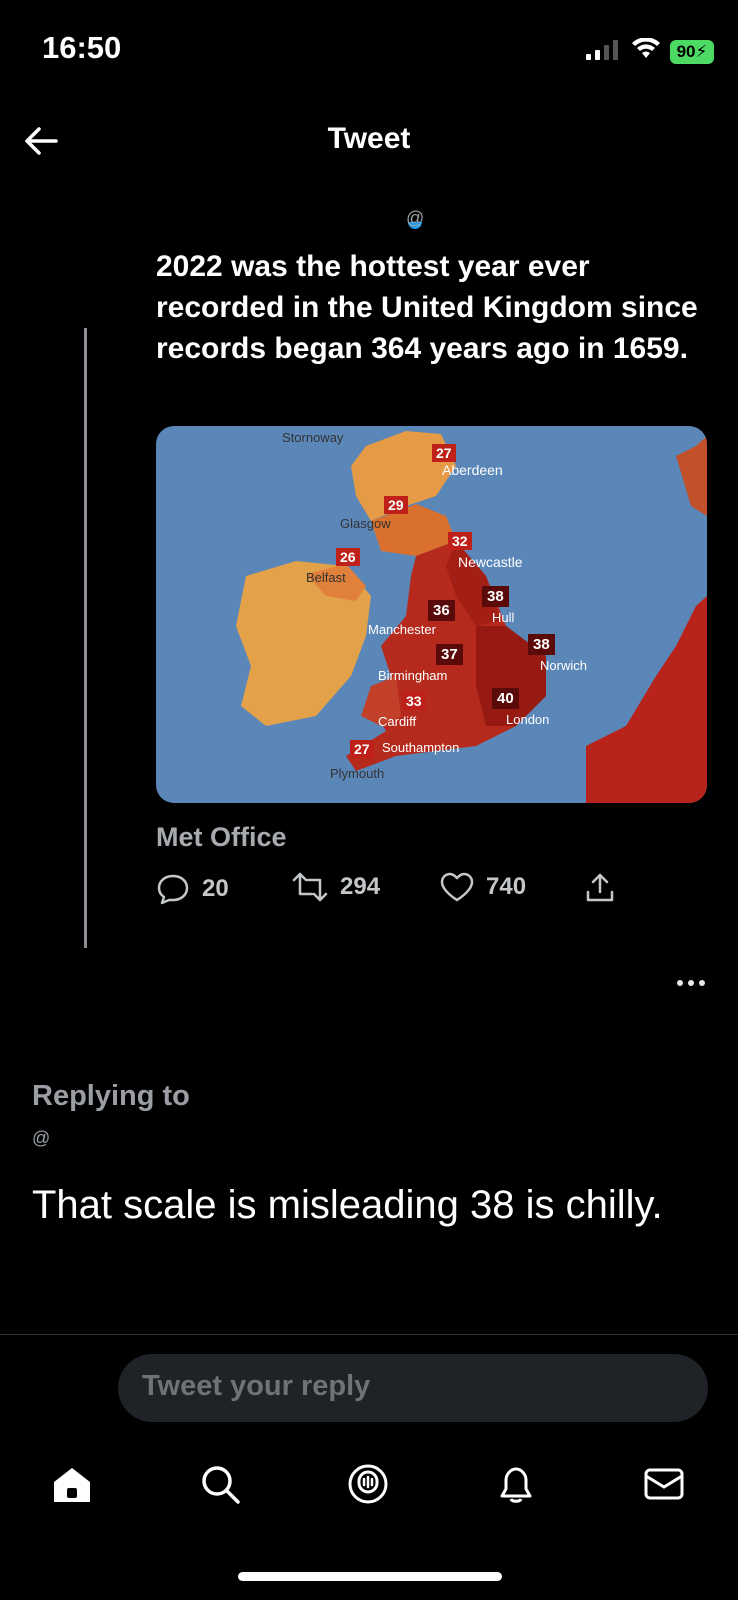  Describe the element at coordinates (413, 675) in the screenshot. I see `map-city-label: Birmingham` at that location.